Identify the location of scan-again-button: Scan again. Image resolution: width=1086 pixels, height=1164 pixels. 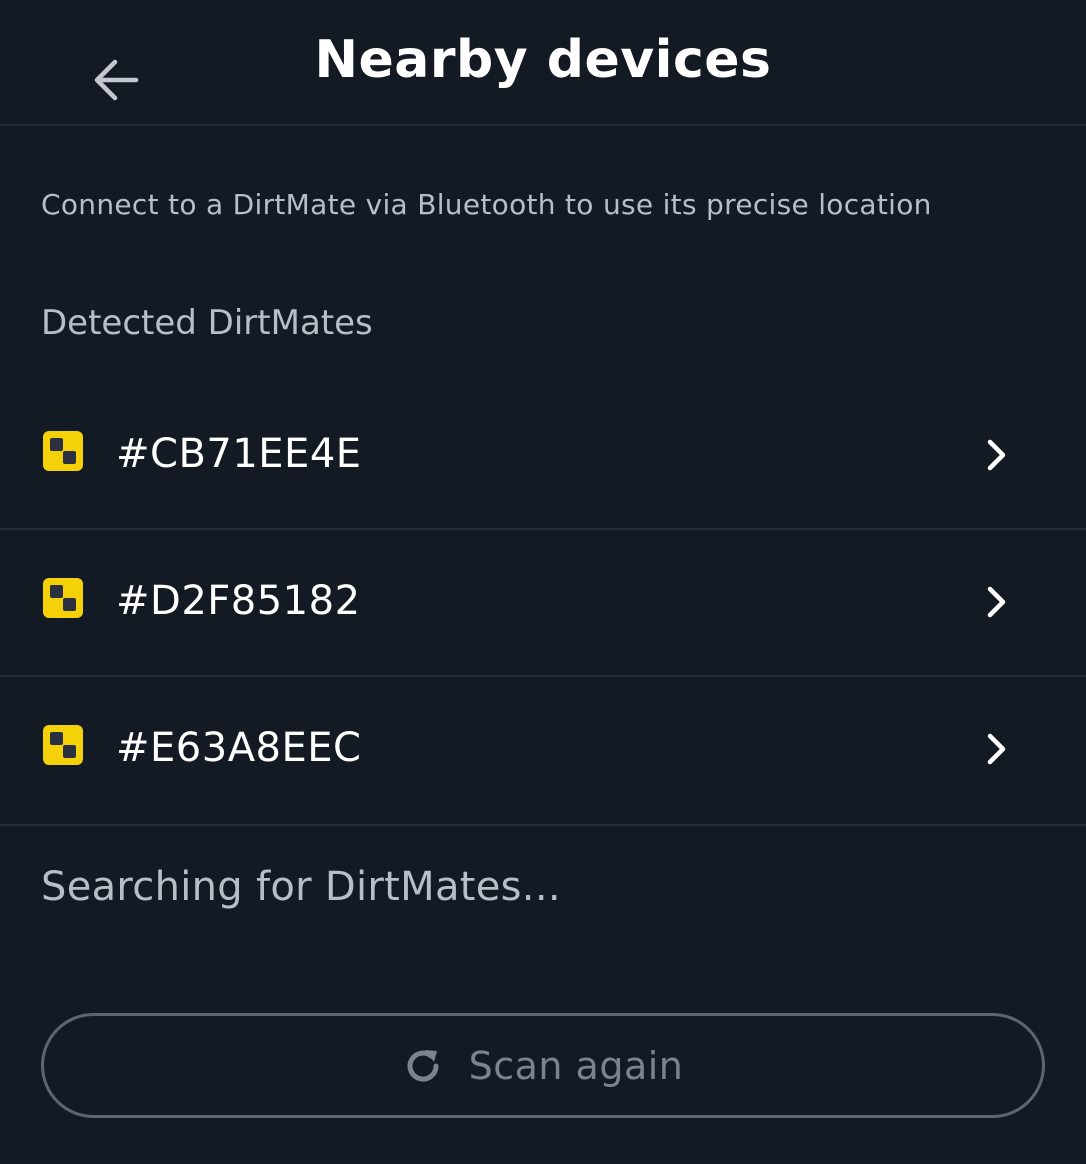
(543, 1065).